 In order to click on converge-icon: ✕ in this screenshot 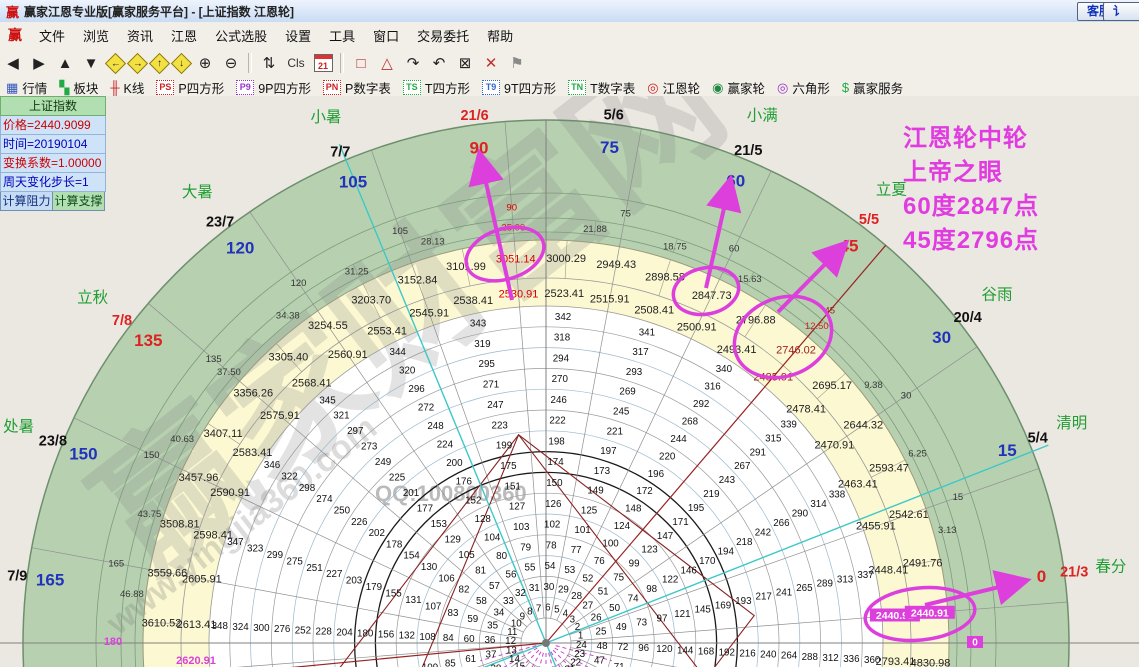, I will do `click(491, 63)`.